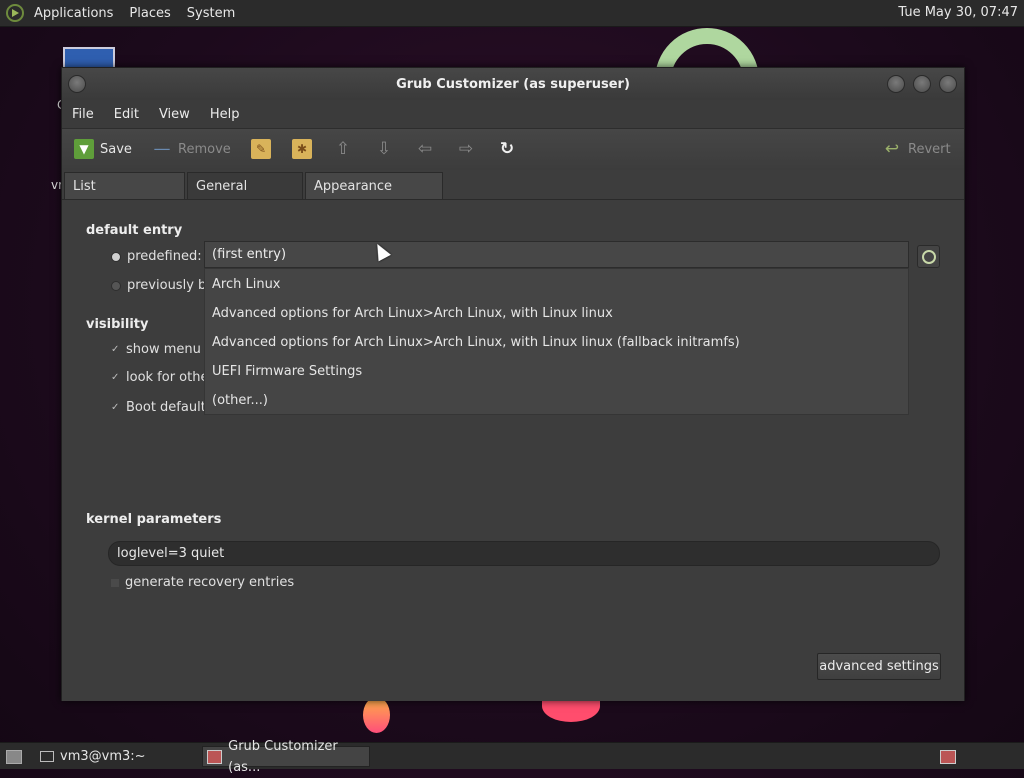 The width and height of the screenshot is (1024, 778). Describe the element at coordinates (958, 12) in the screenshot. I see `panel-clock: Tue May 30, 07:47` at that location.